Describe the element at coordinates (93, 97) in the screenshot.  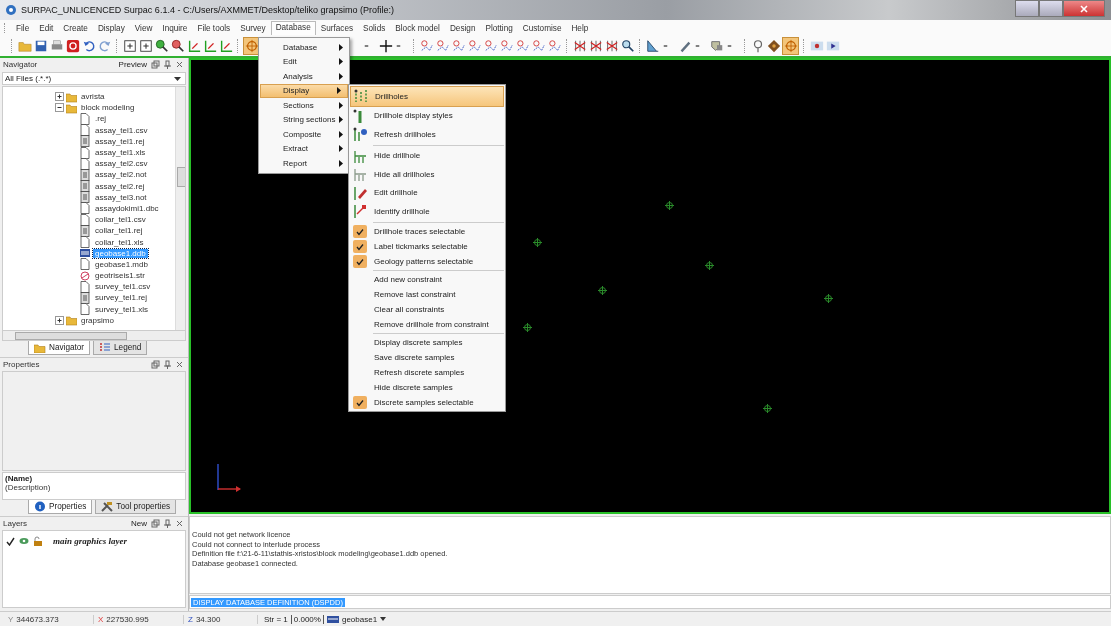
I see `tree-item: avrista` at that location.